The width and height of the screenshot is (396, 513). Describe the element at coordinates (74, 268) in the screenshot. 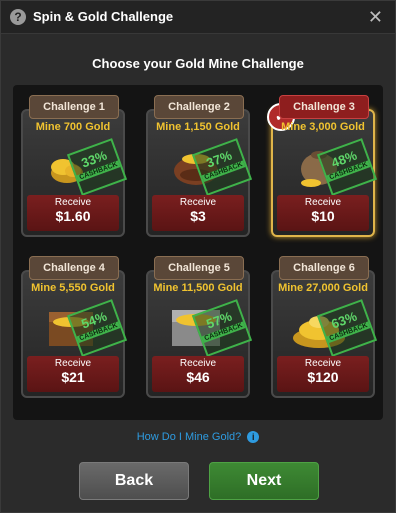

I see `challenge-tag: Challenge 4` at that location.